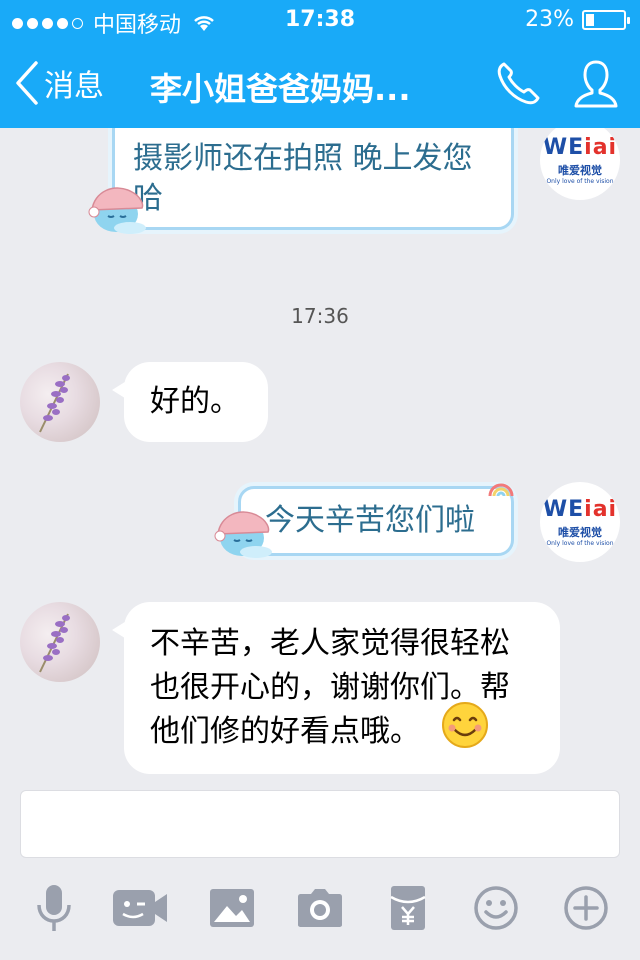 The image size is (640, 960). I want to click on more-button, so click(586, 908).